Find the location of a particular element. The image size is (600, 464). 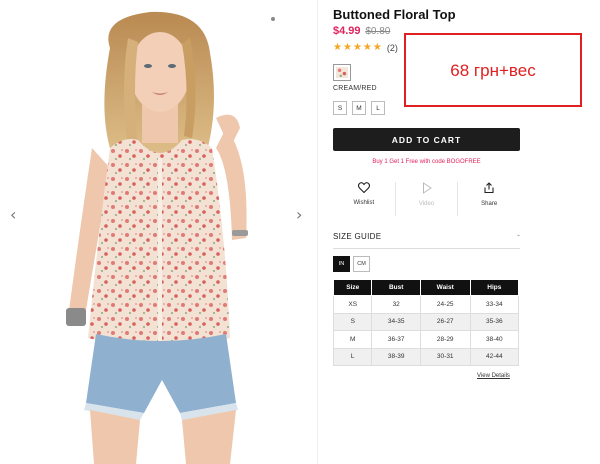

floral-pattern-swatch is located at coordinates (342, 72).